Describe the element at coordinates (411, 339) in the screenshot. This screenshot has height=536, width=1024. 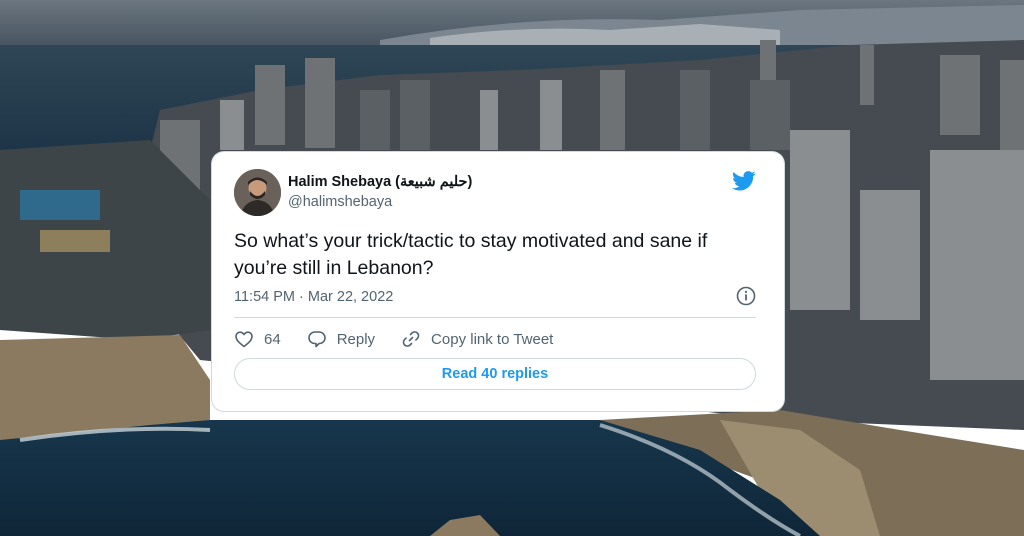
I see `link-icon` at that location.